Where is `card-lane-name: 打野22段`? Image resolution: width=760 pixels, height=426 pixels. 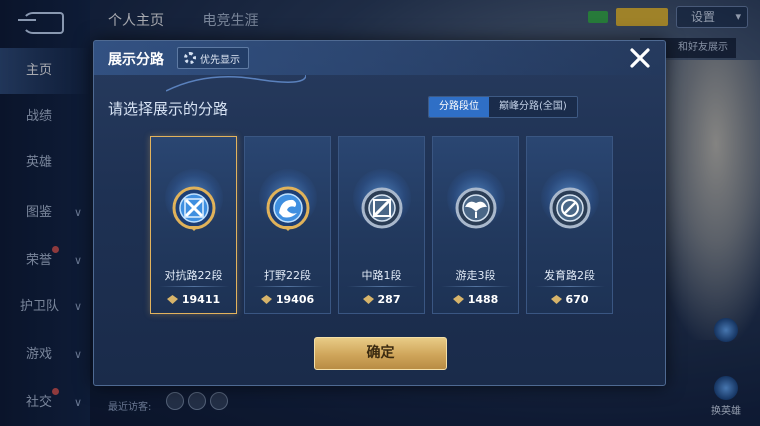
card-lane-name: 打野22段 is located at coordinates (287, 275).